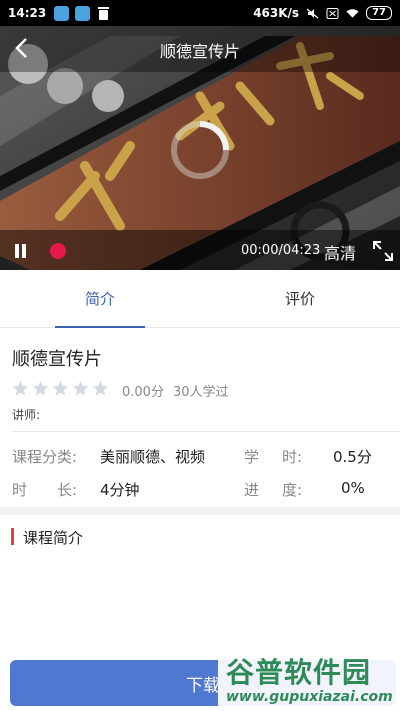  I want to click on tab-intro: 简介, so click(100, 299).